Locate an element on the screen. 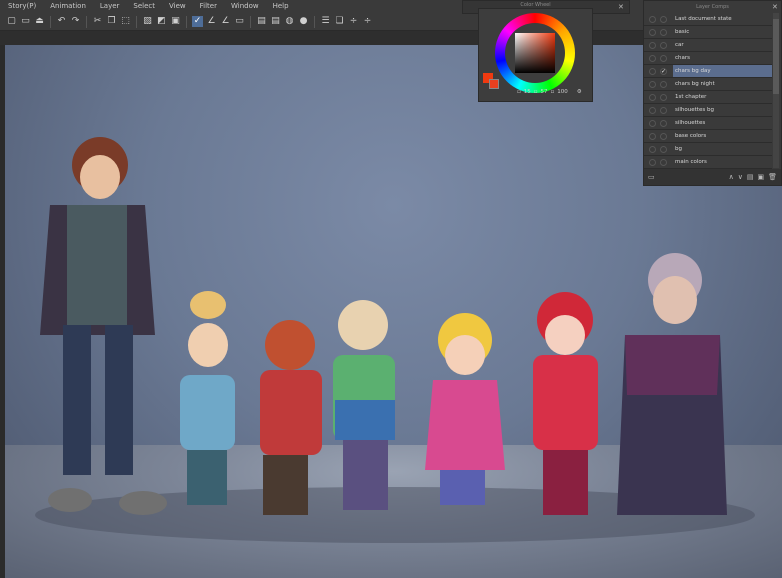 The width and height of the screenshot is (782, 578). apply-checkbox: ✓ is located at coordinates (663, 71).